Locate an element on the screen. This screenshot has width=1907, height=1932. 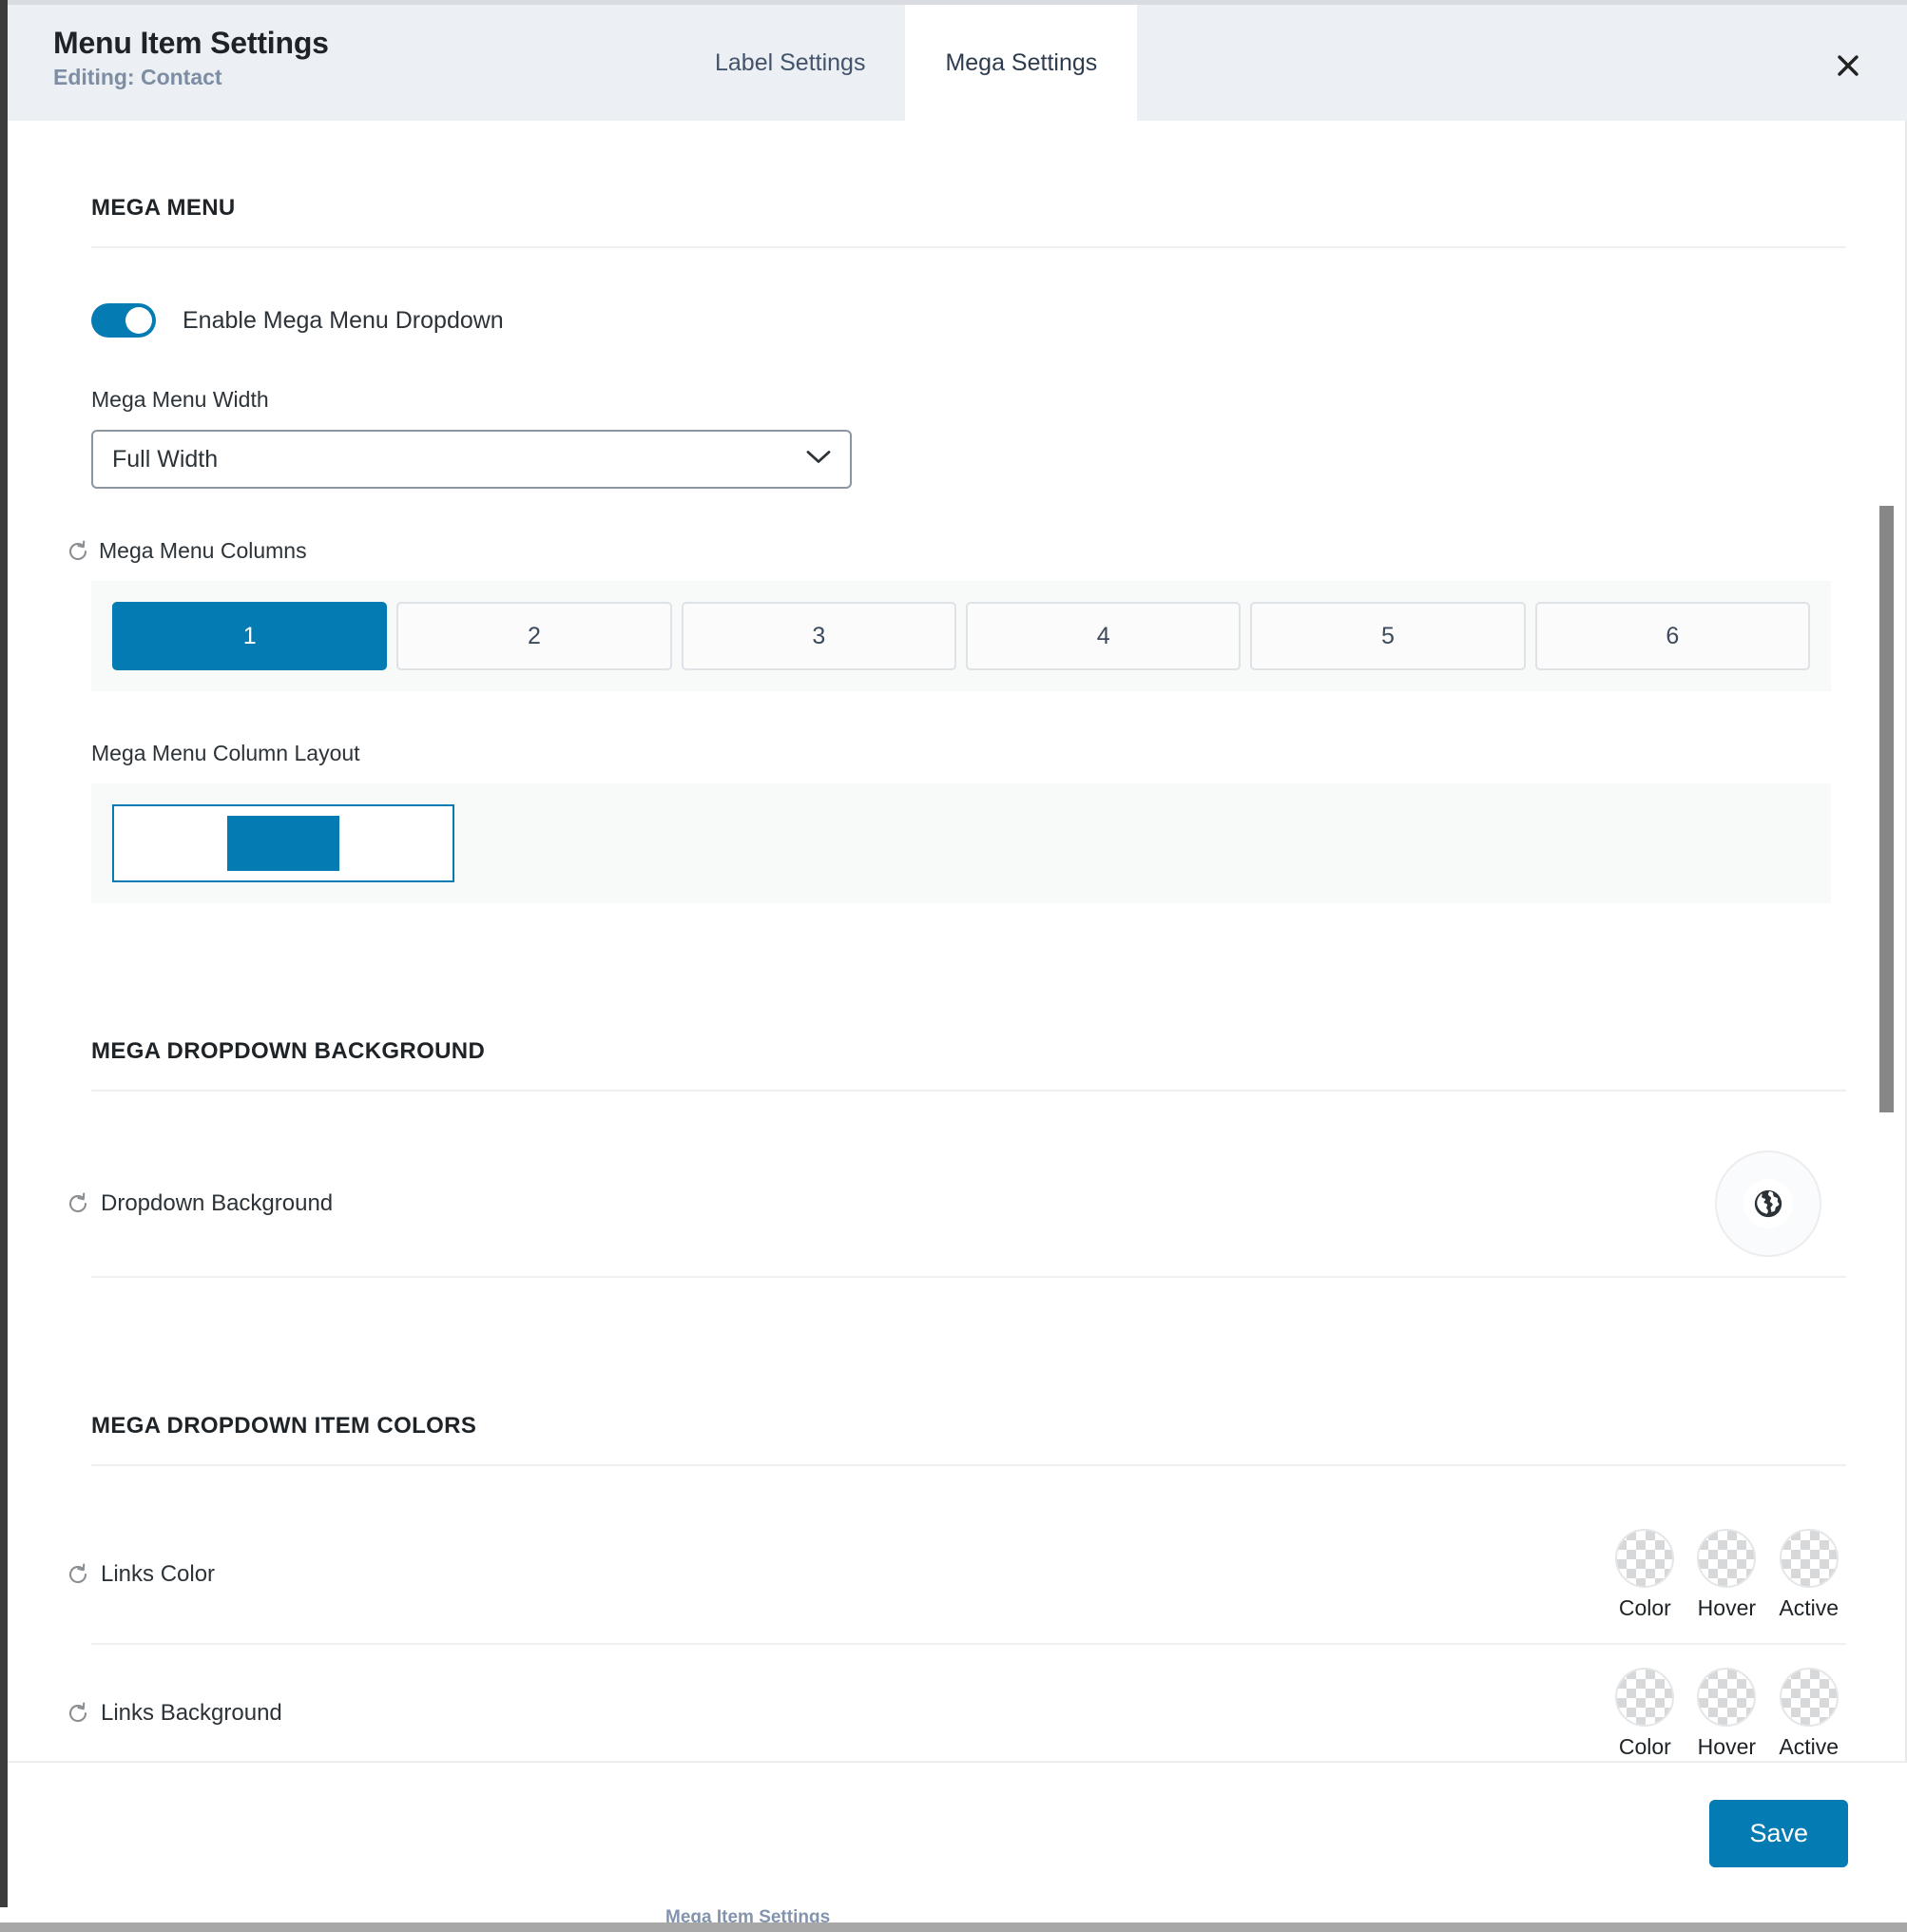
scrollbar-track is located at coordinates (1890, 941).